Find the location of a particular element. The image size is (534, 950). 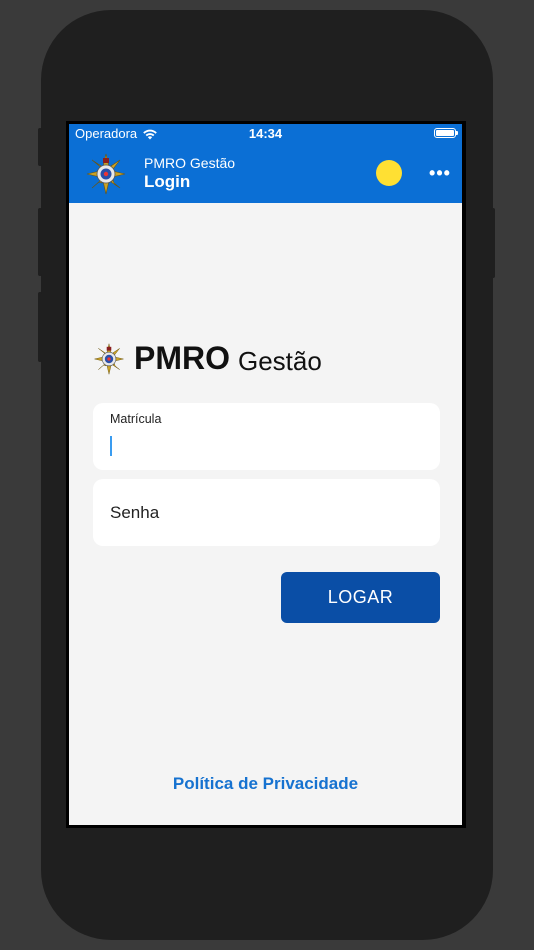

text-cursor is located at coordinates (111, 446).